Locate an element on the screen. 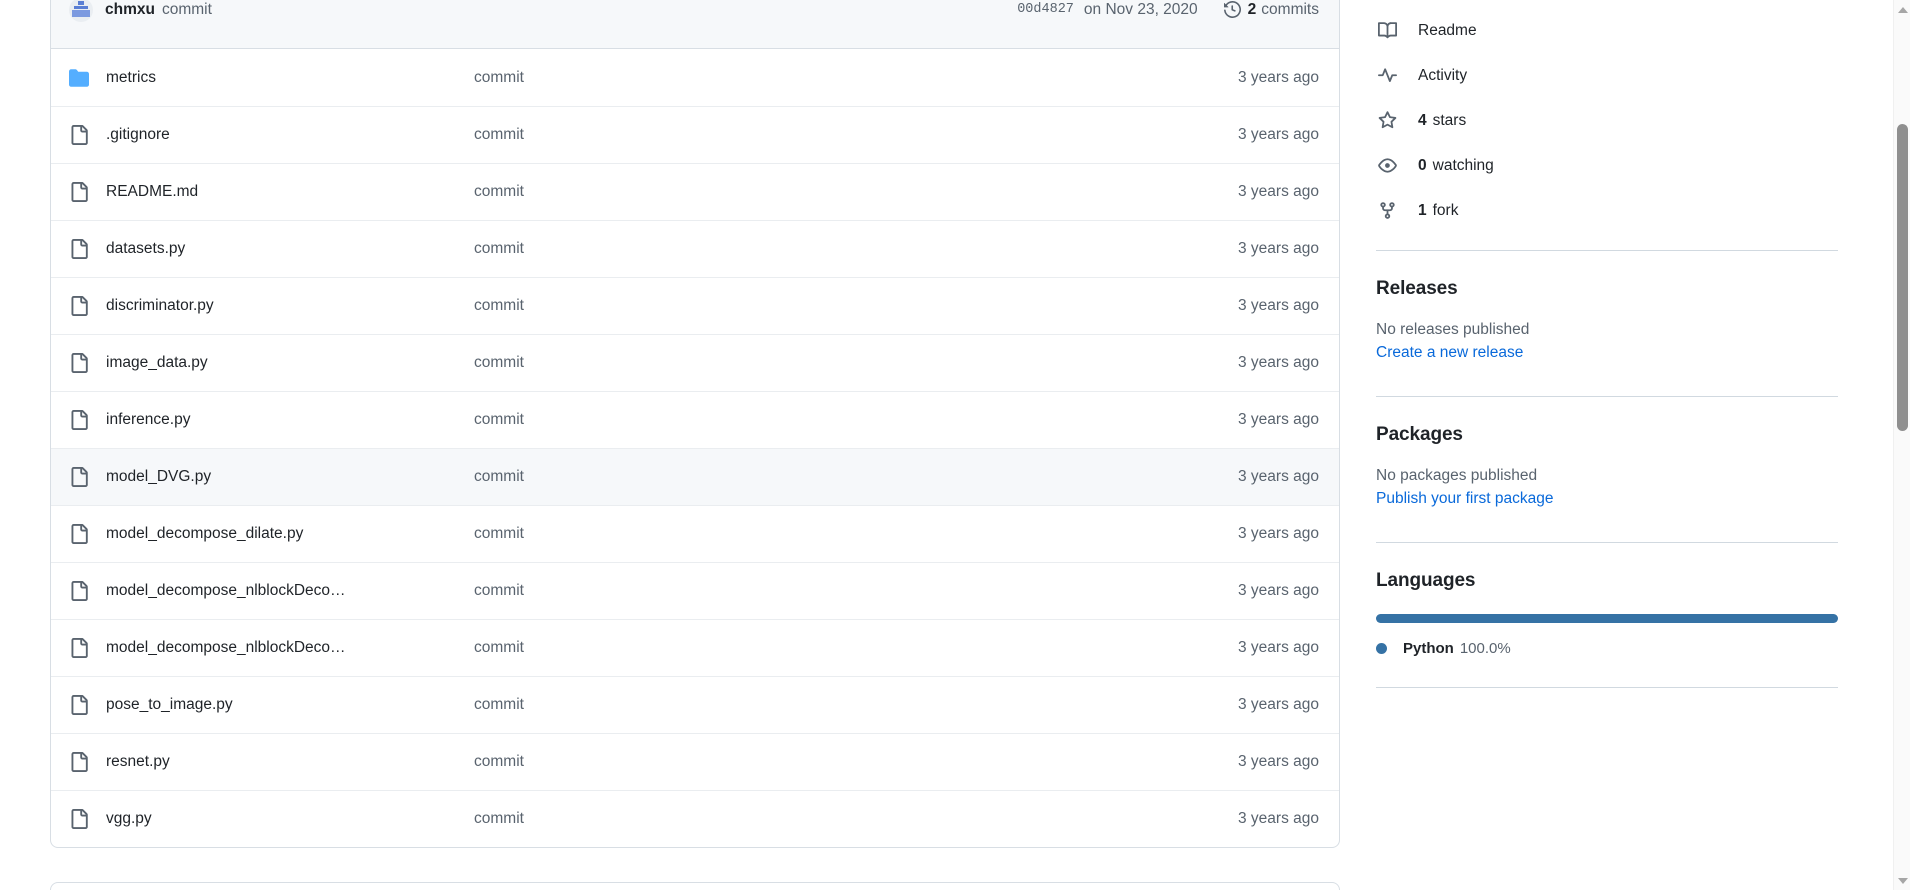 Image resolution: width=1910 pixels, height=890 pixels. sidebar-link-count: 0 is located at coordinates (1422, 165).